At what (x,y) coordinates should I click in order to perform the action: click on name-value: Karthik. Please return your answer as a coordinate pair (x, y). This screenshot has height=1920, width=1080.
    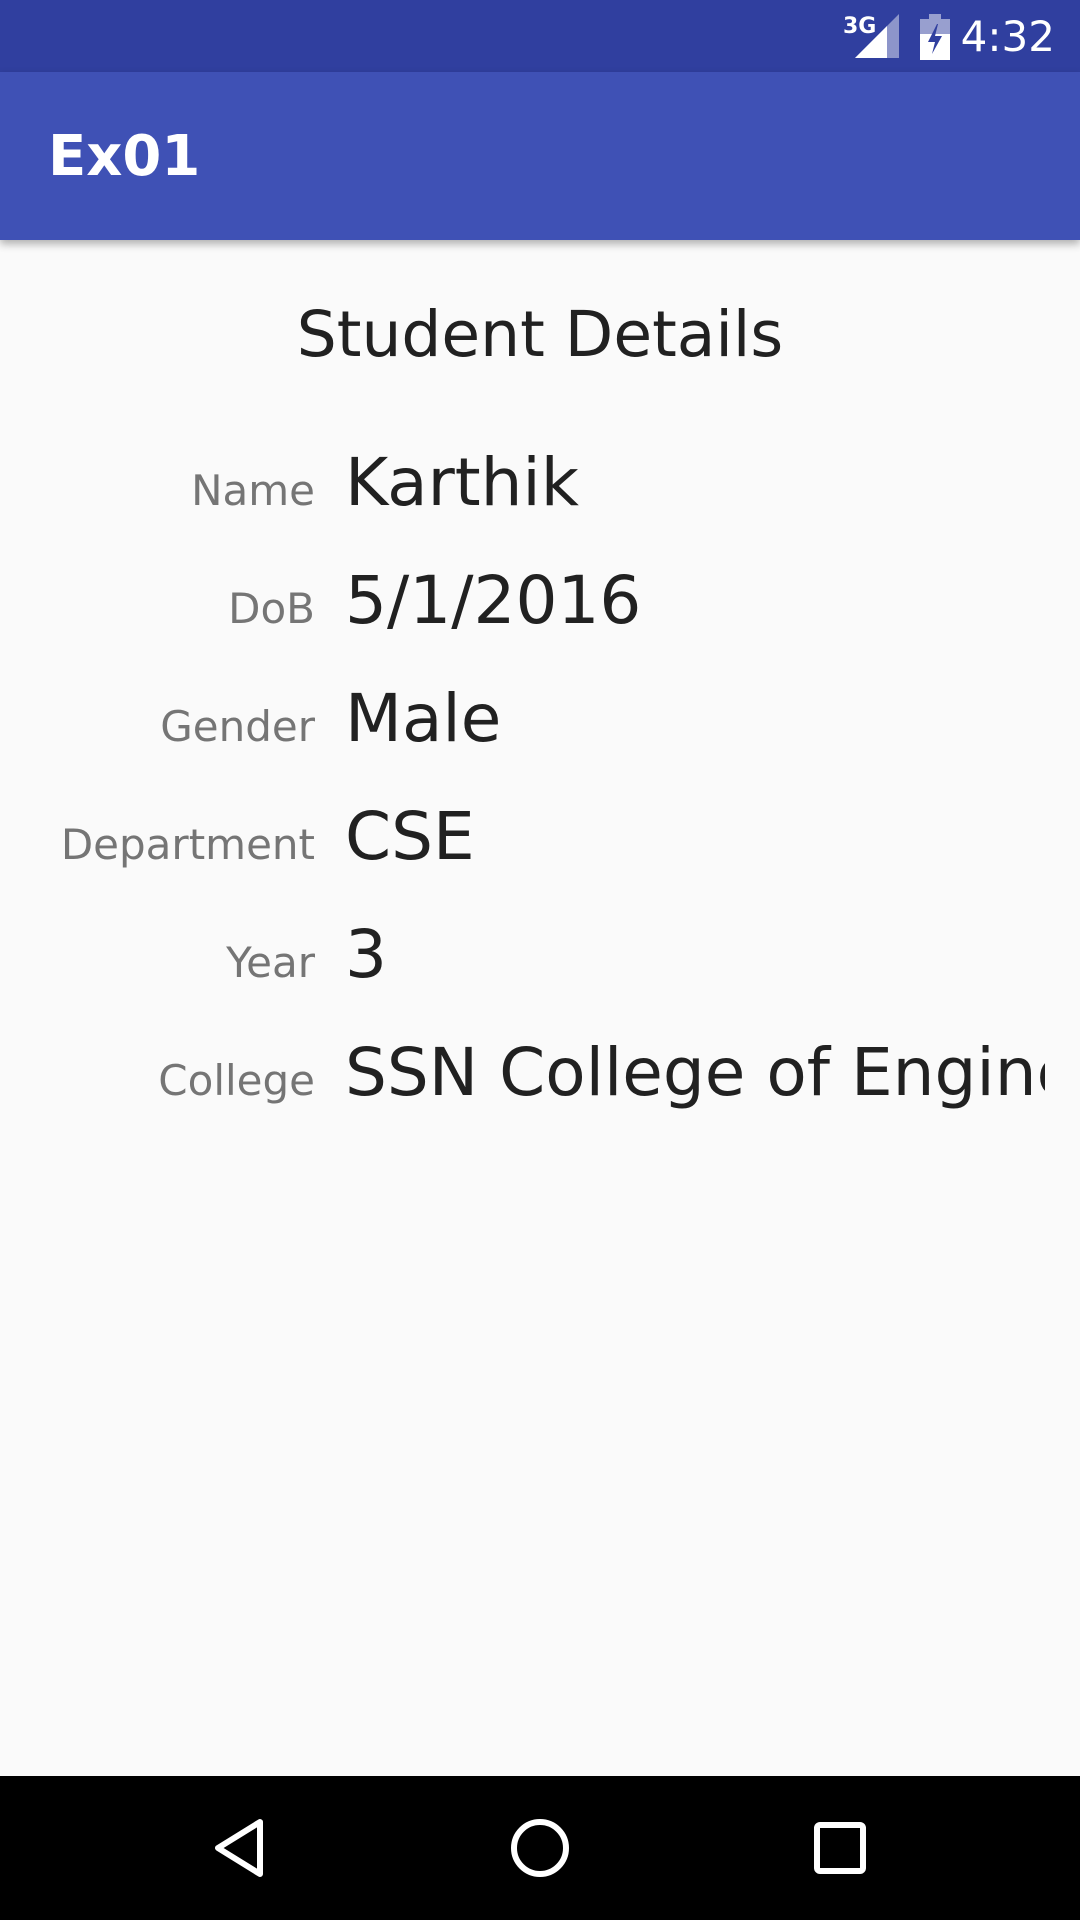
    Looking at the image, I should click on (462, 482).